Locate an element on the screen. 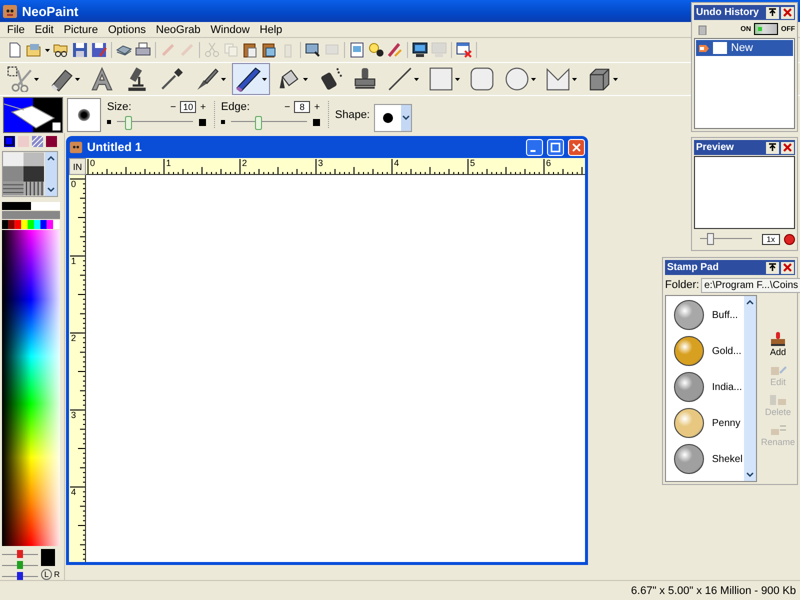  clipboard-picture-icon is located at coordinates (269, 50).